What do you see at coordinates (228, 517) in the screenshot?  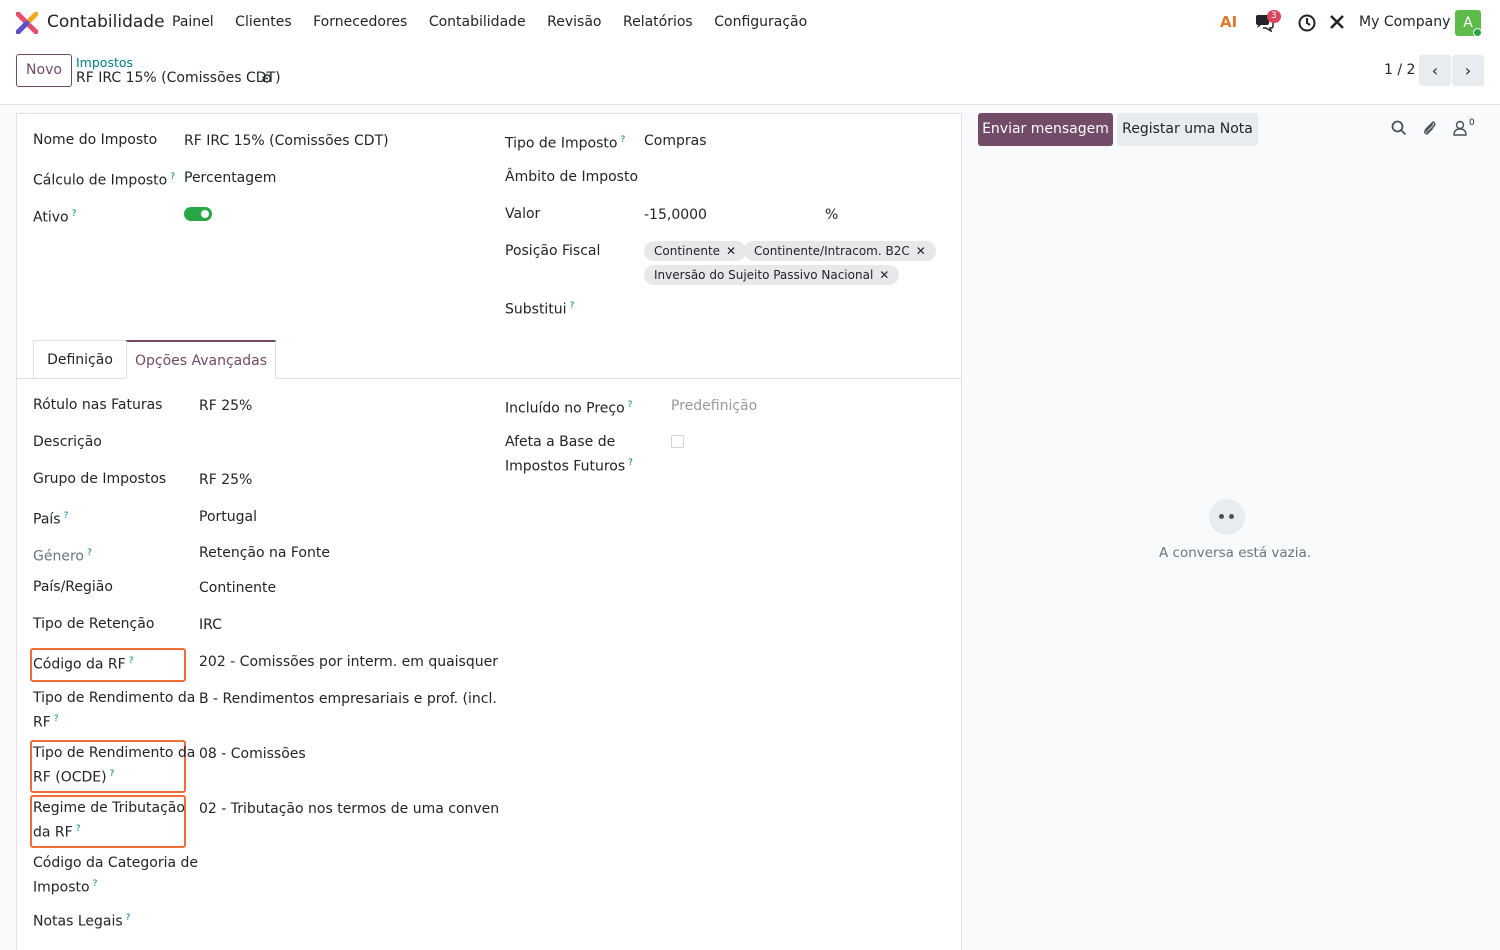 I see `field-pais: Portugal` at bounding box center [228, 517].